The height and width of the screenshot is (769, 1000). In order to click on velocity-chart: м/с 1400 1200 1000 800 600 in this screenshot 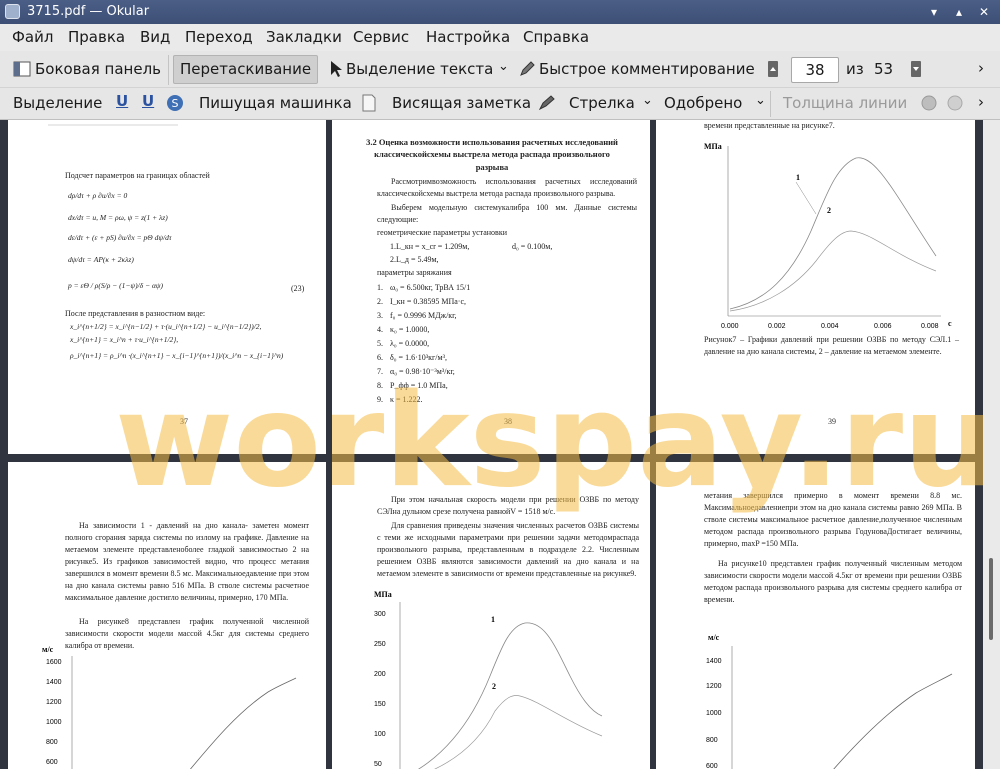, I will do `click(829, 701)`.